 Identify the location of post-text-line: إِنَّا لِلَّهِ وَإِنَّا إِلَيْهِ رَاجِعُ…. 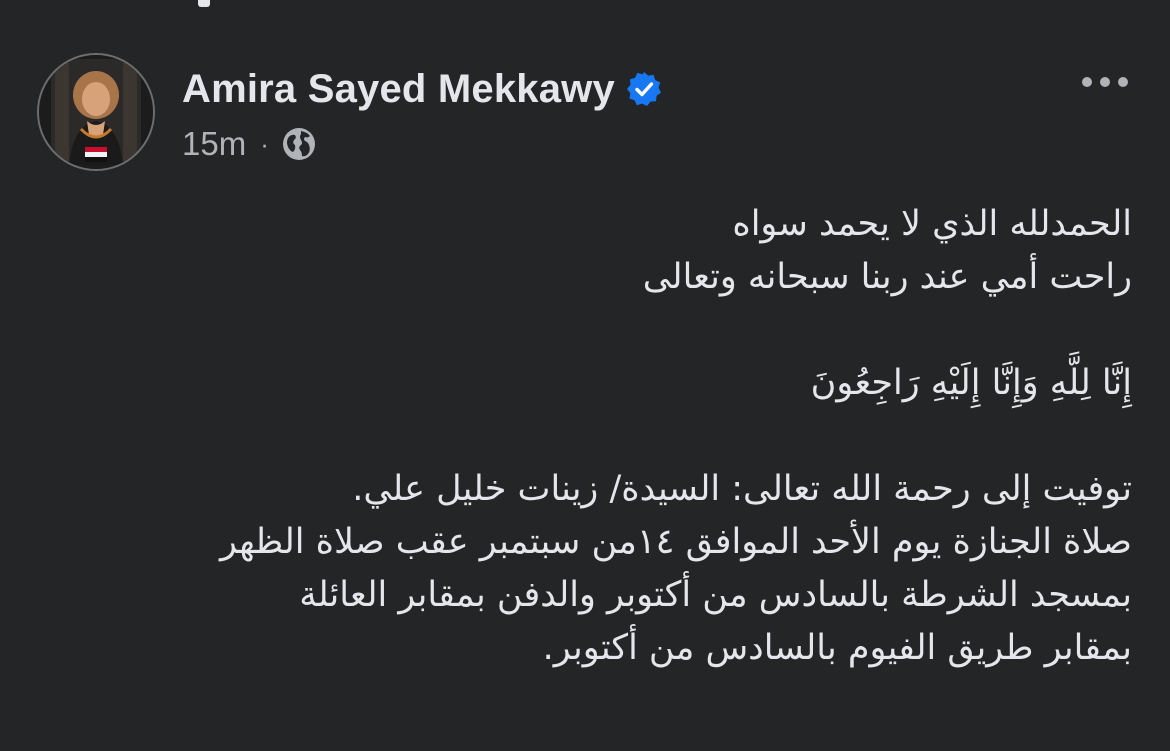
(971, 383).